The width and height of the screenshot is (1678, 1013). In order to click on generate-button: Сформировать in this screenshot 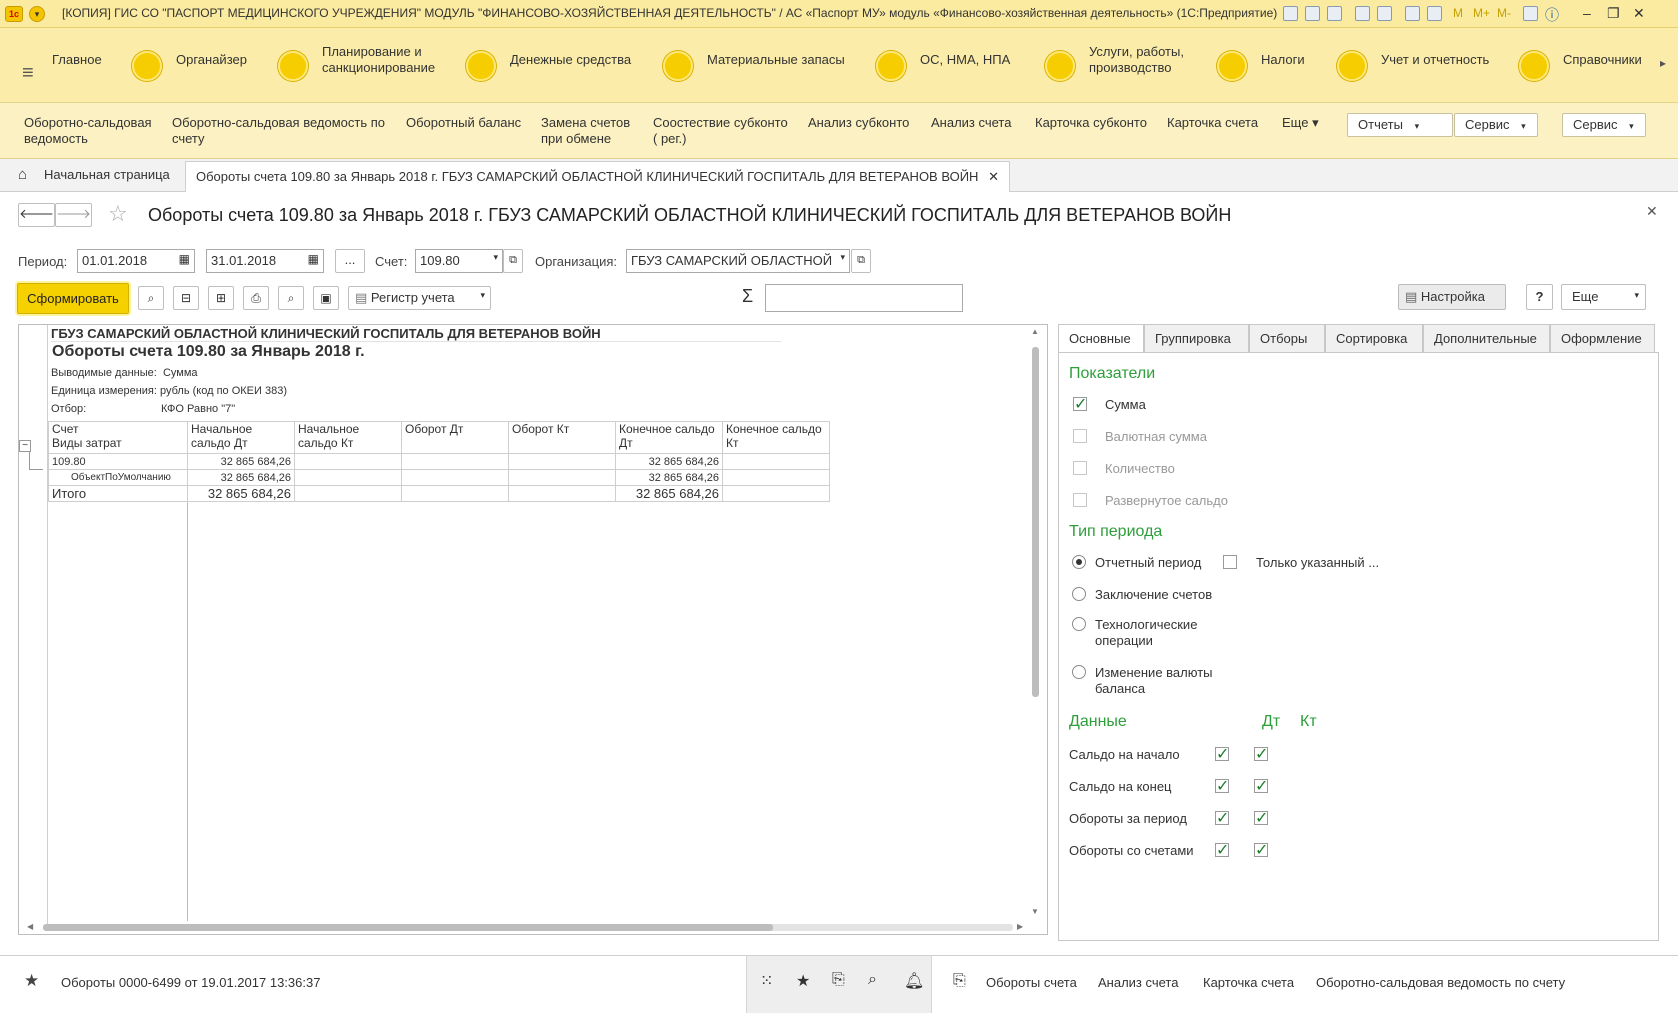, I will do `click(73, 298)`.